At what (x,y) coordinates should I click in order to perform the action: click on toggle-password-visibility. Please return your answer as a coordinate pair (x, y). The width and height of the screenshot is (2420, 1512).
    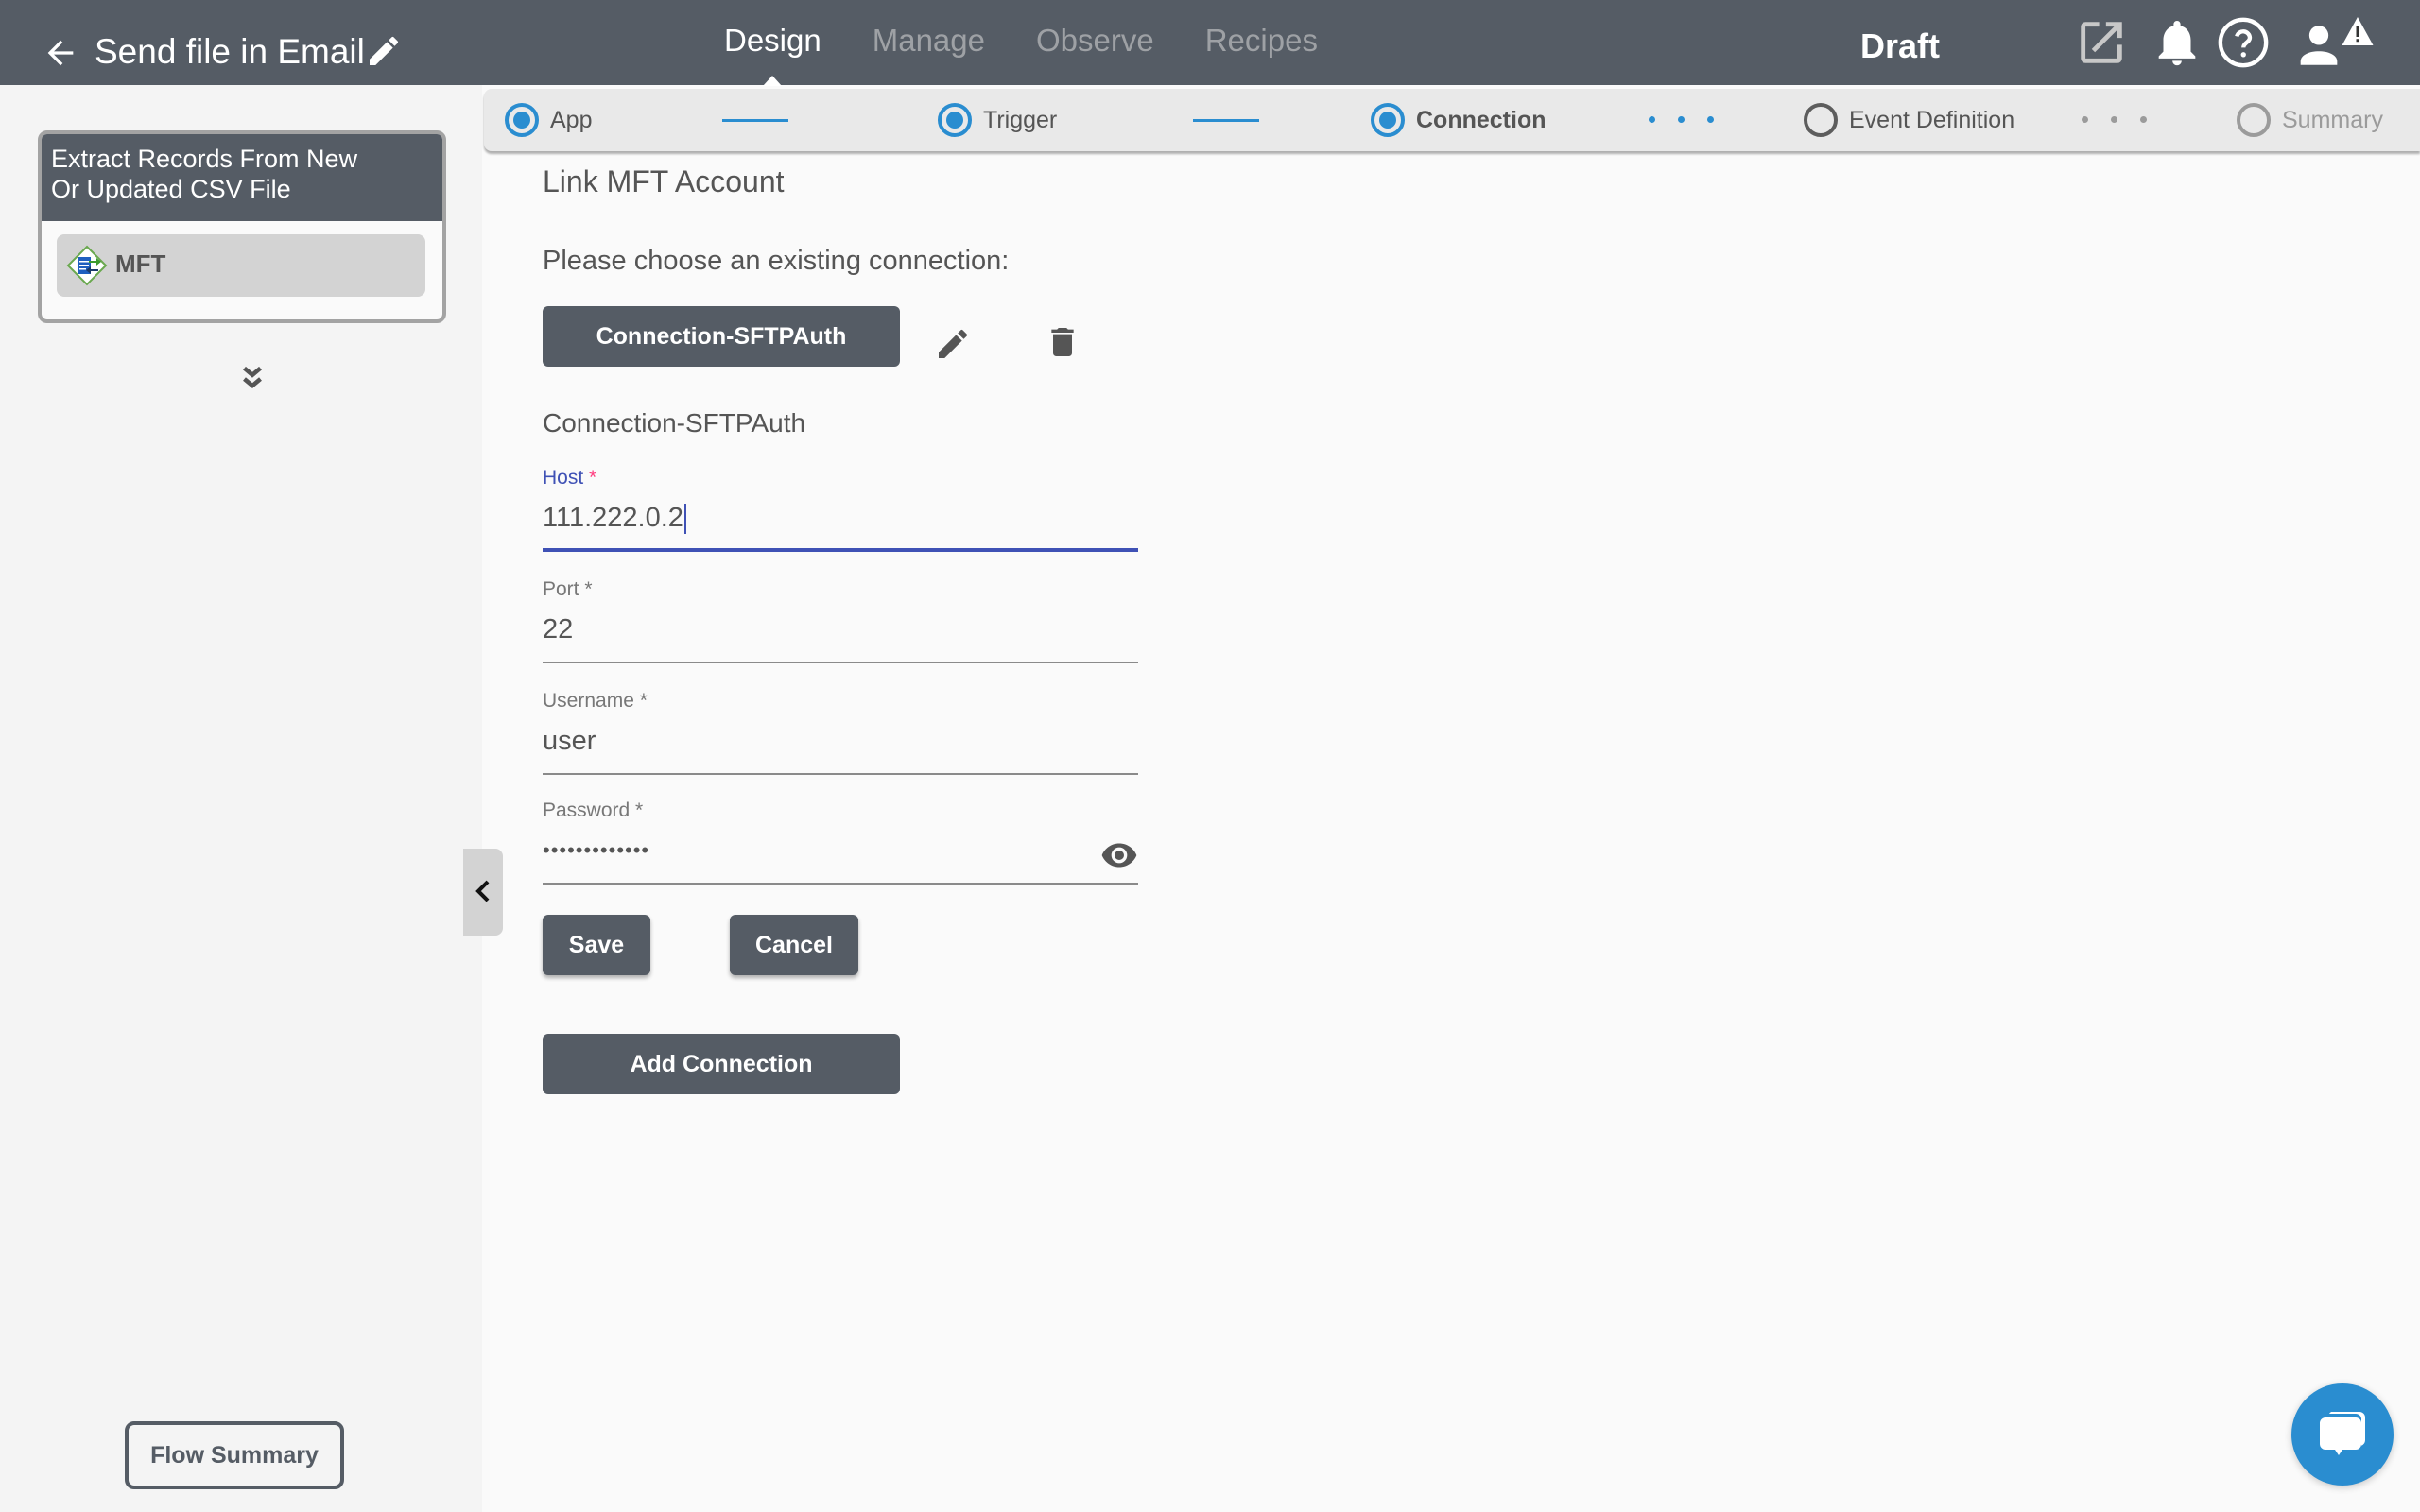
    Looking at the image, I should click on (1119, 855).